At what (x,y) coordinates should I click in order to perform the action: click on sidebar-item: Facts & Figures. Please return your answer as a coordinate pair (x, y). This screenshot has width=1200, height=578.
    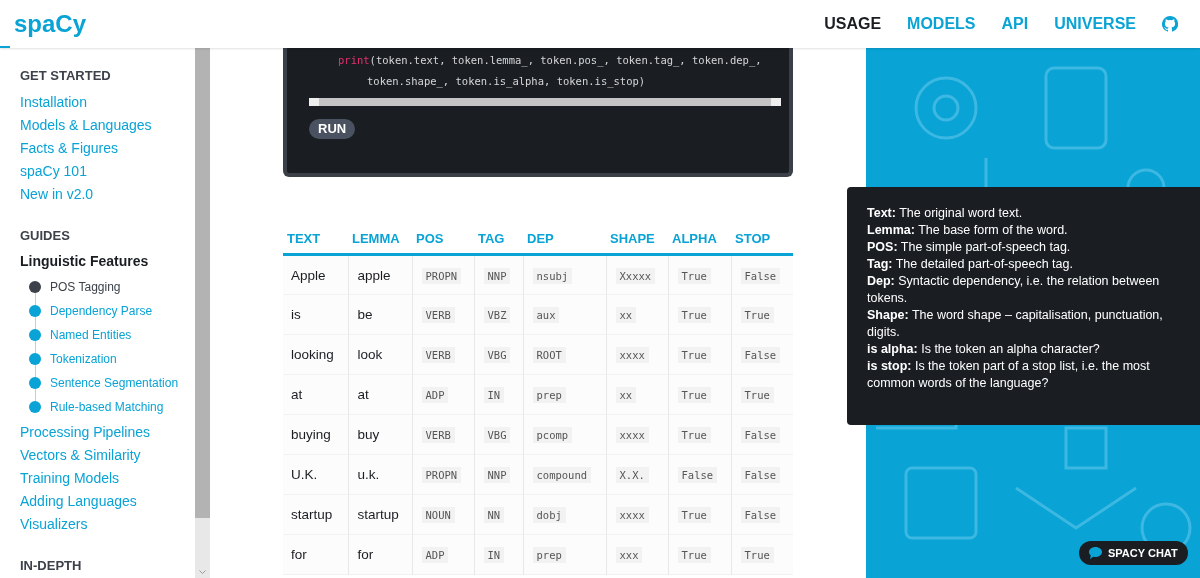
    Looking at the image, I should click on (107, 148).